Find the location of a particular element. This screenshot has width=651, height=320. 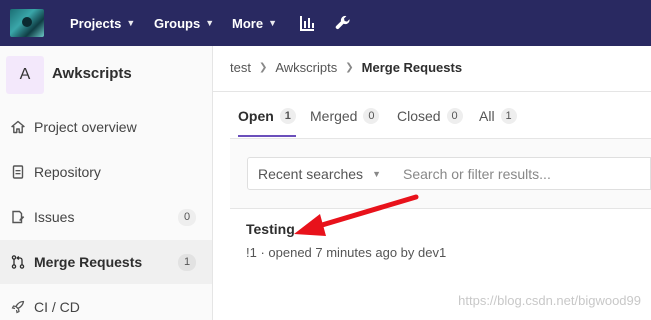

merge-request-title-link: Testing is located at coordinates (270, 229).